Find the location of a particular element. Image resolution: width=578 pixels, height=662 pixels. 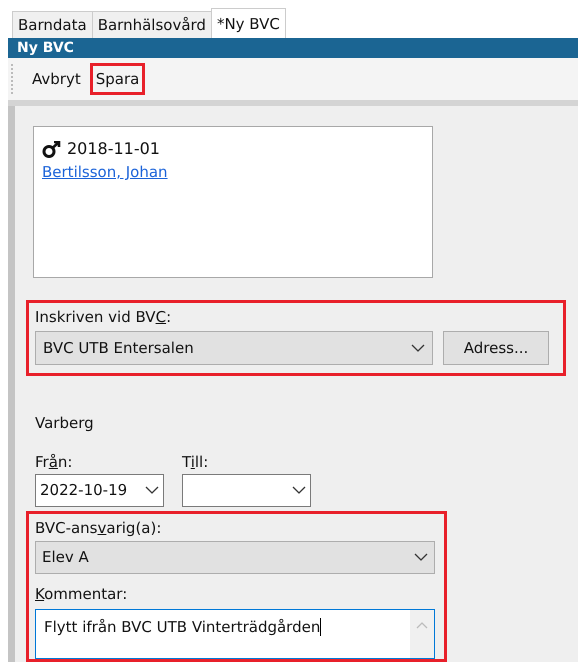

panel-title: Ny BVC is located at coordinates (45, 48).